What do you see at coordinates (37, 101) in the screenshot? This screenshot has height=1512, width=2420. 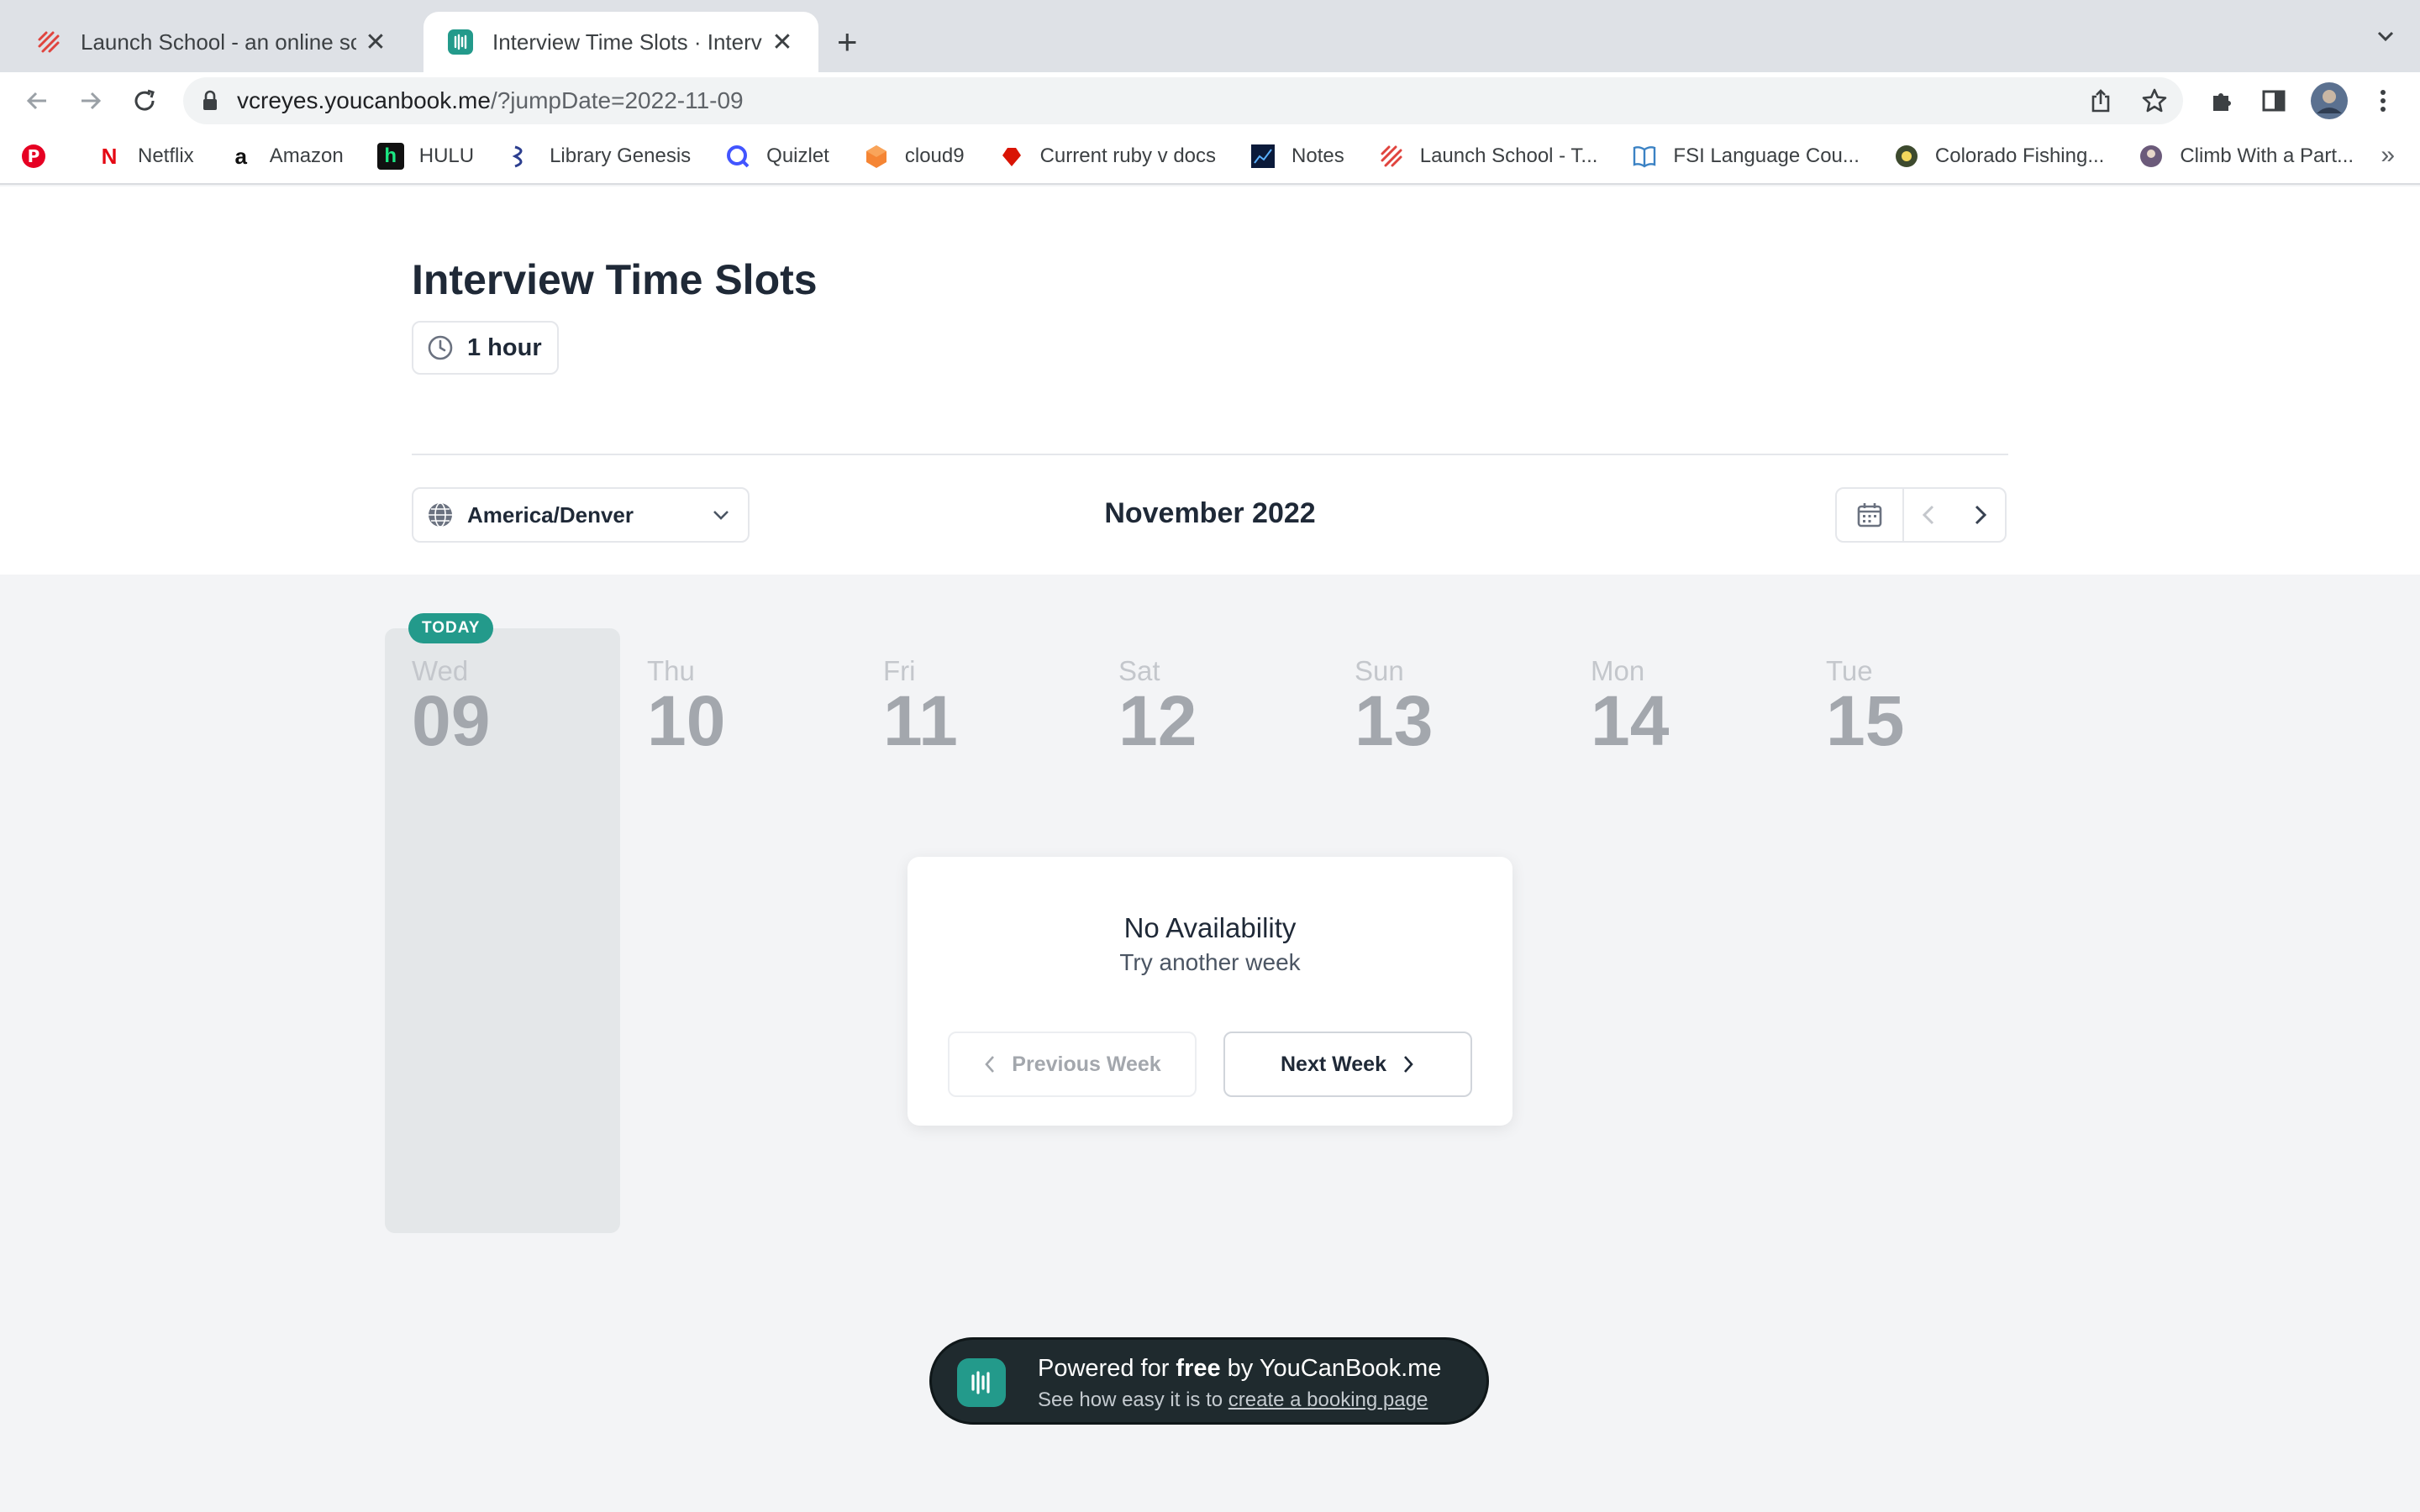 I see `back-arrow-icon` at bounding box center [37, 101].